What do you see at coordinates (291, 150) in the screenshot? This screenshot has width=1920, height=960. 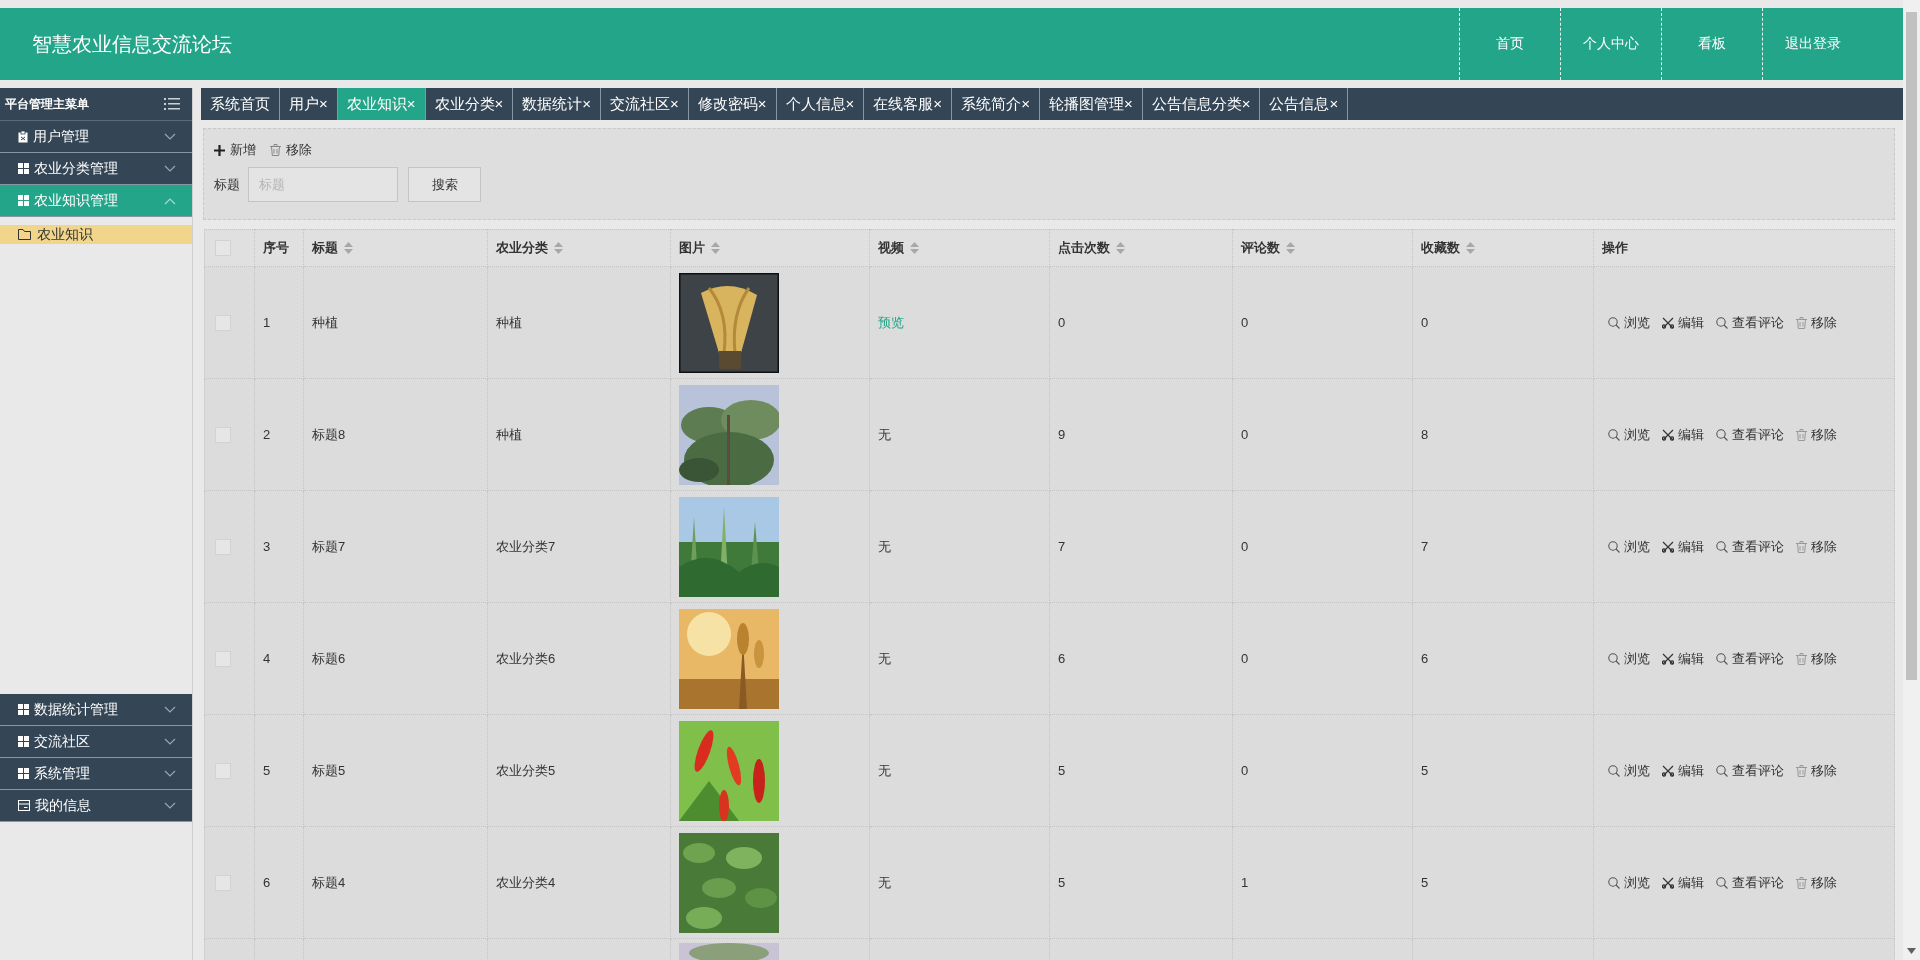 I see `delete-button: 移除` at bounding box center [291, 150].